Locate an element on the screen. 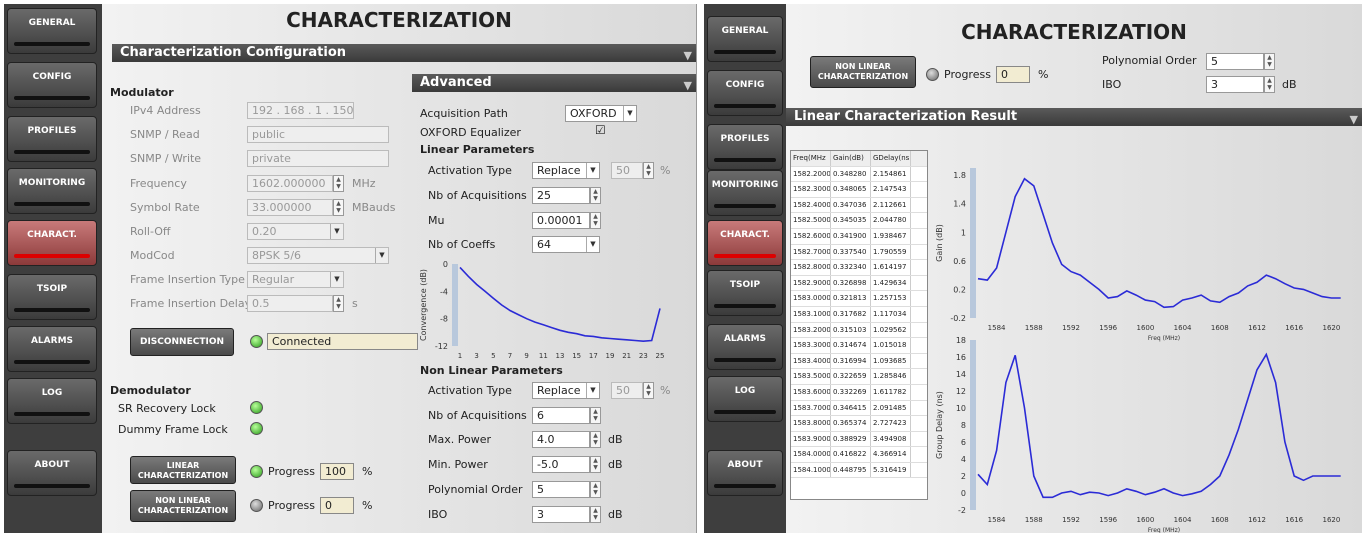 This screenshot has height=533, width=1362. y-tick-label: -4 is located at coordinates (444, 291).